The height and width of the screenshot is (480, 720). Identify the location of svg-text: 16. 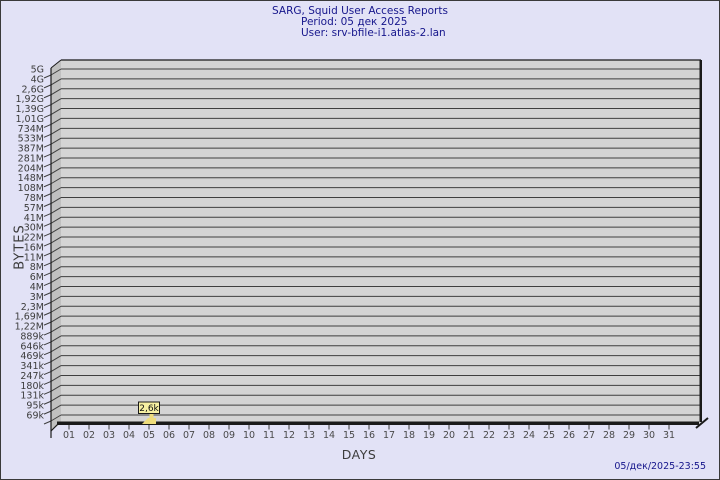
(369, 435).